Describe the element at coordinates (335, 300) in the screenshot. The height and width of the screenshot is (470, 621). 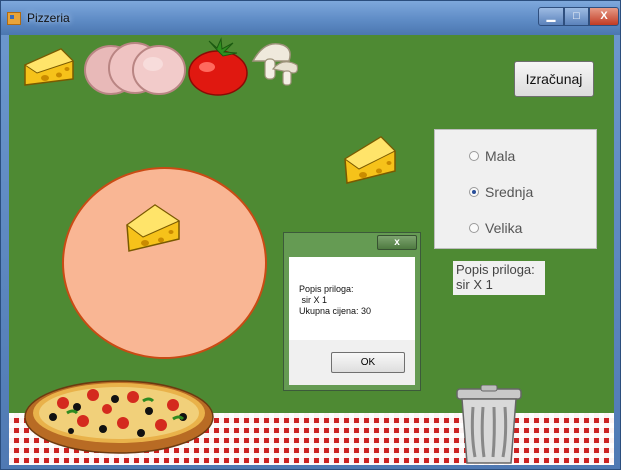
I see `dialog-message: Popis priloga: sir X 1 Ukupna cijena: 30` at that location.